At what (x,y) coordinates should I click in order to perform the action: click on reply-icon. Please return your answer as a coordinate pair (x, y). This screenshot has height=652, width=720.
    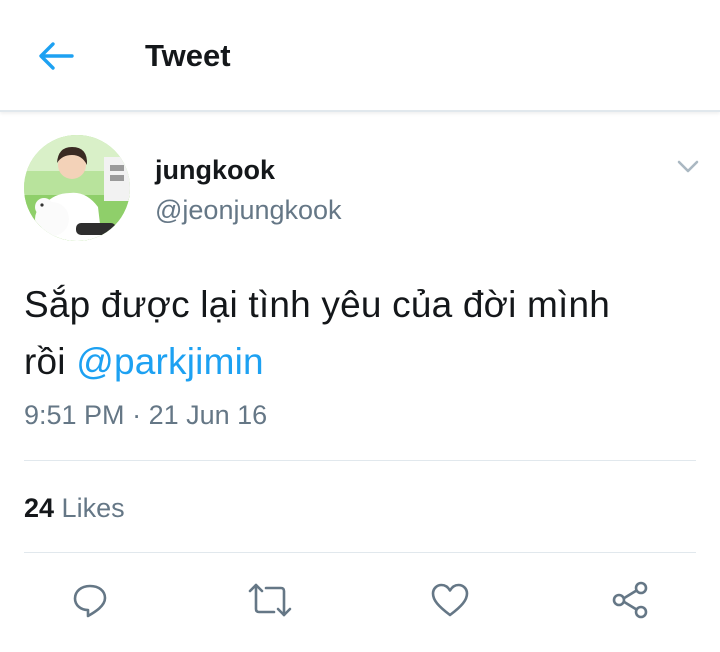
    Looking at the image, I should click on (90, 601).